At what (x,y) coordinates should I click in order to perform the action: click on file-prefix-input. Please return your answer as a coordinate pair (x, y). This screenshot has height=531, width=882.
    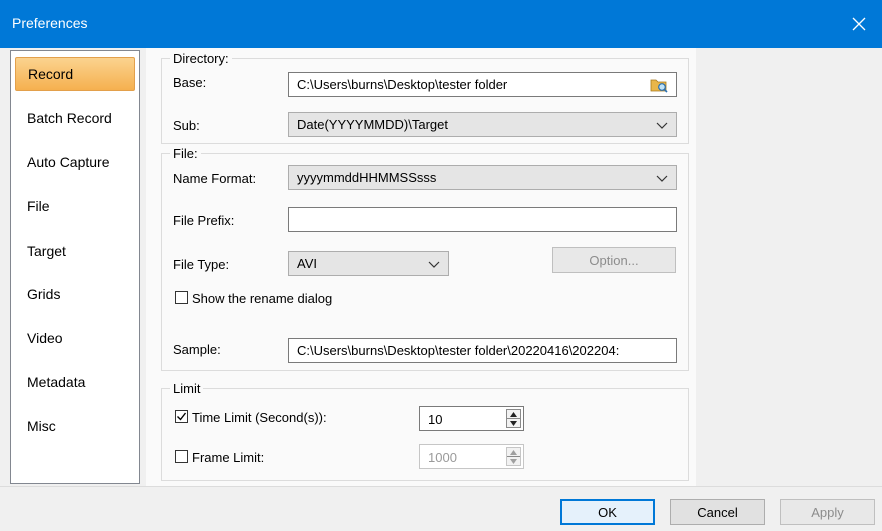
    Looking at the image, I should click on (482, 219).